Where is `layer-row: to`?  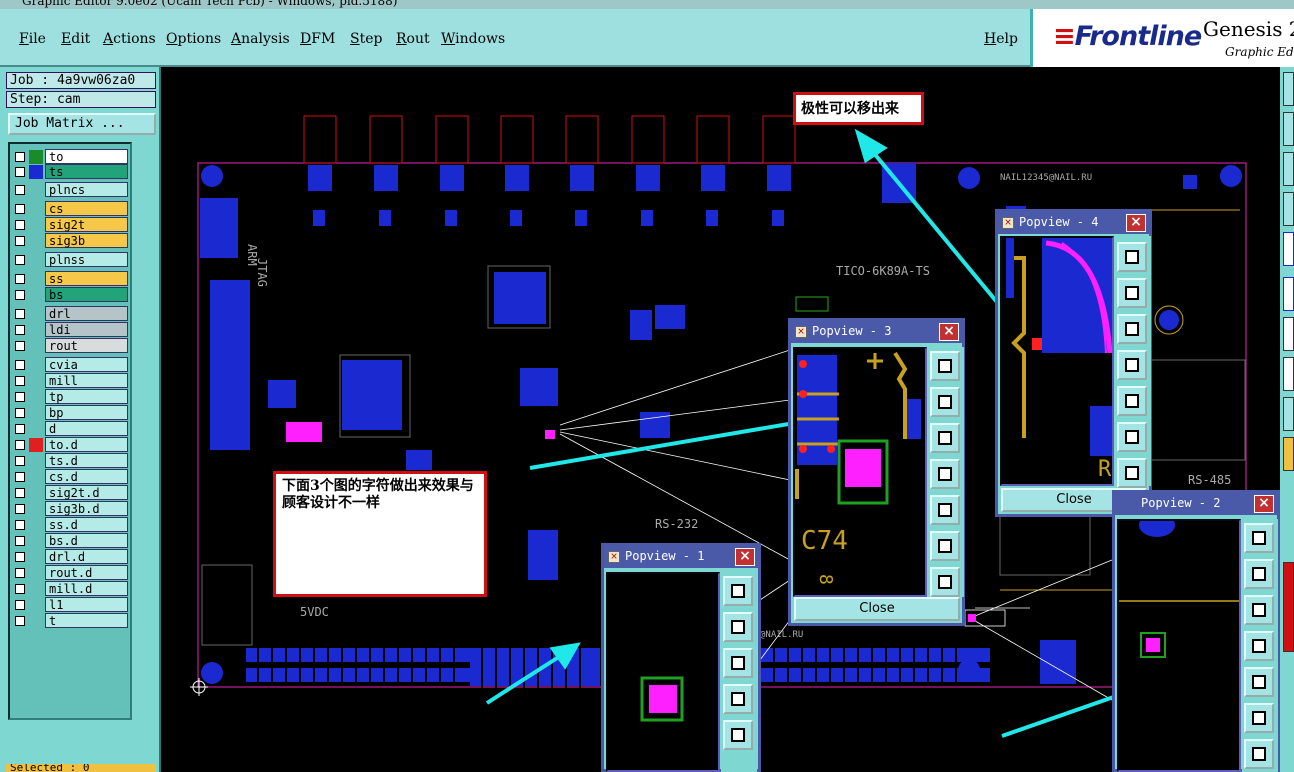
layer-row: to is located at coordinates (70, 156).